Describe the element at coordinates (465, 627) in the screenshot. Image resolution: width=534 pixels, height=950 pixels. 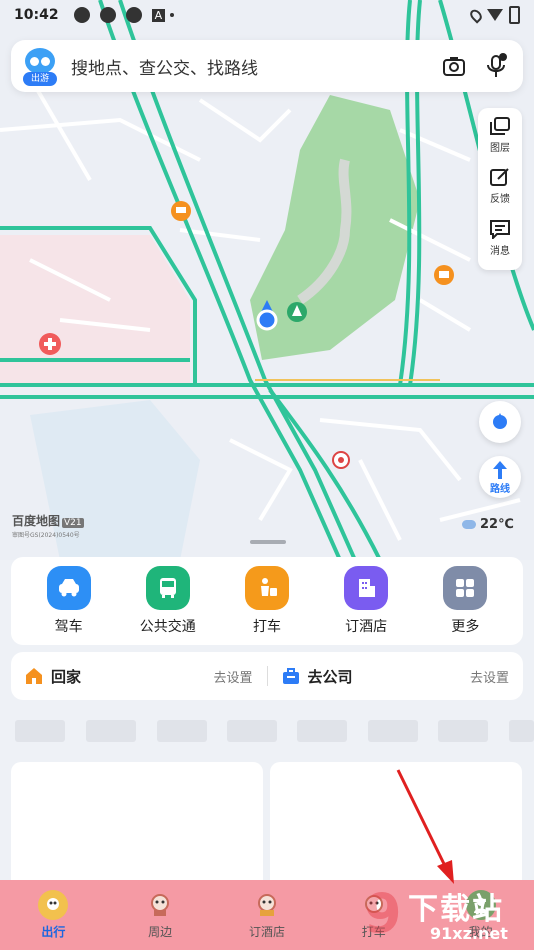
I see `quick-label: 更多` at that location.